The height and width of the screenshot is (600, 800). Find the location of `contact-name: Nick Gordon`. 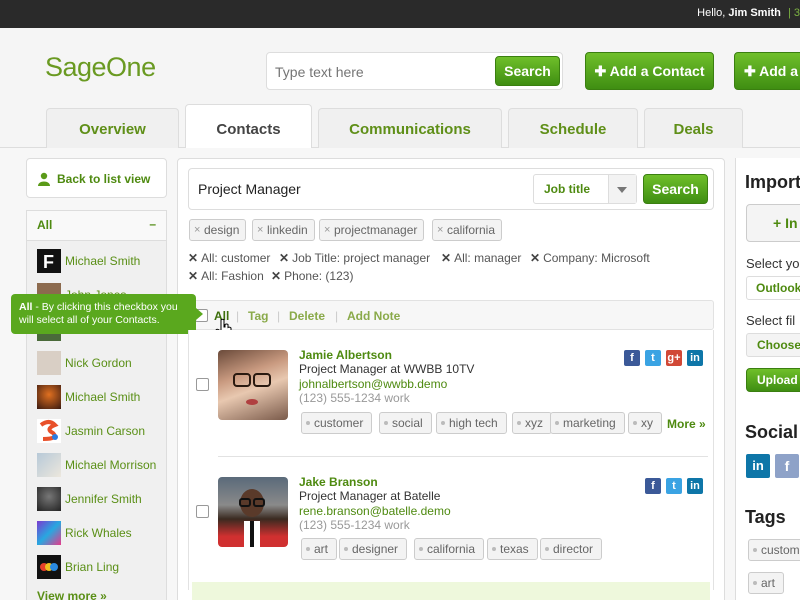

contact-name: Nick Gordon is located at coordinates (98, 363).